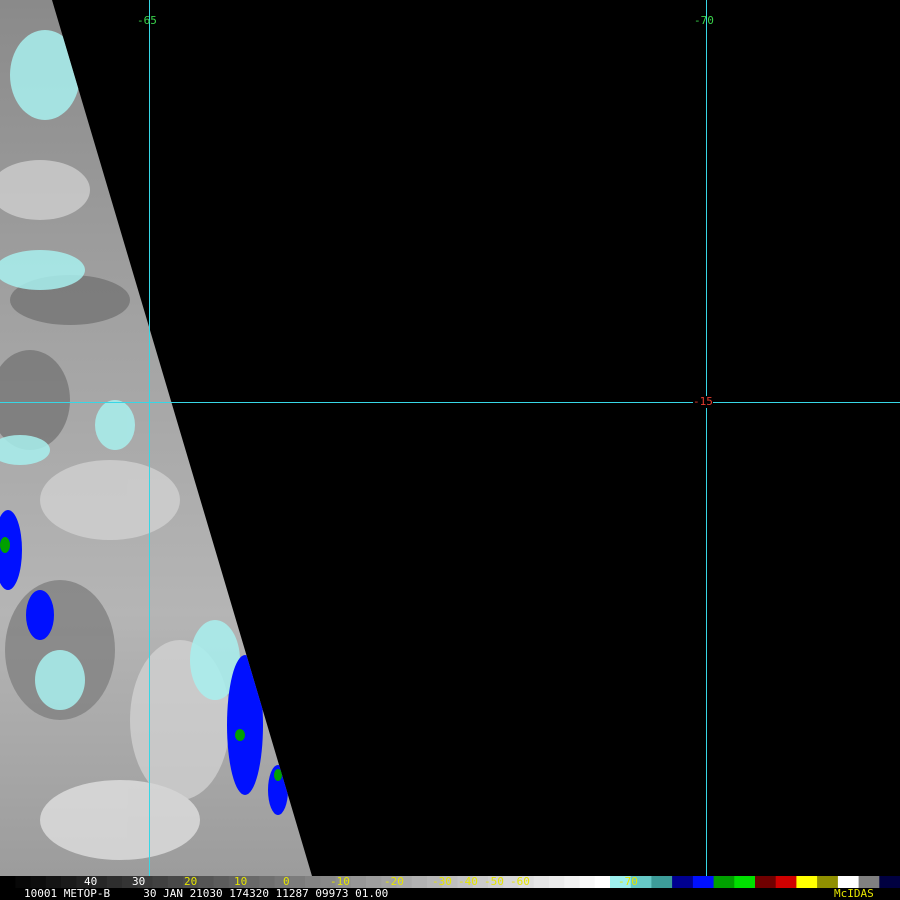  Describe the element at coordinates (704, 20) in the screenshot. I see `lon-label-70: -70` at that location.